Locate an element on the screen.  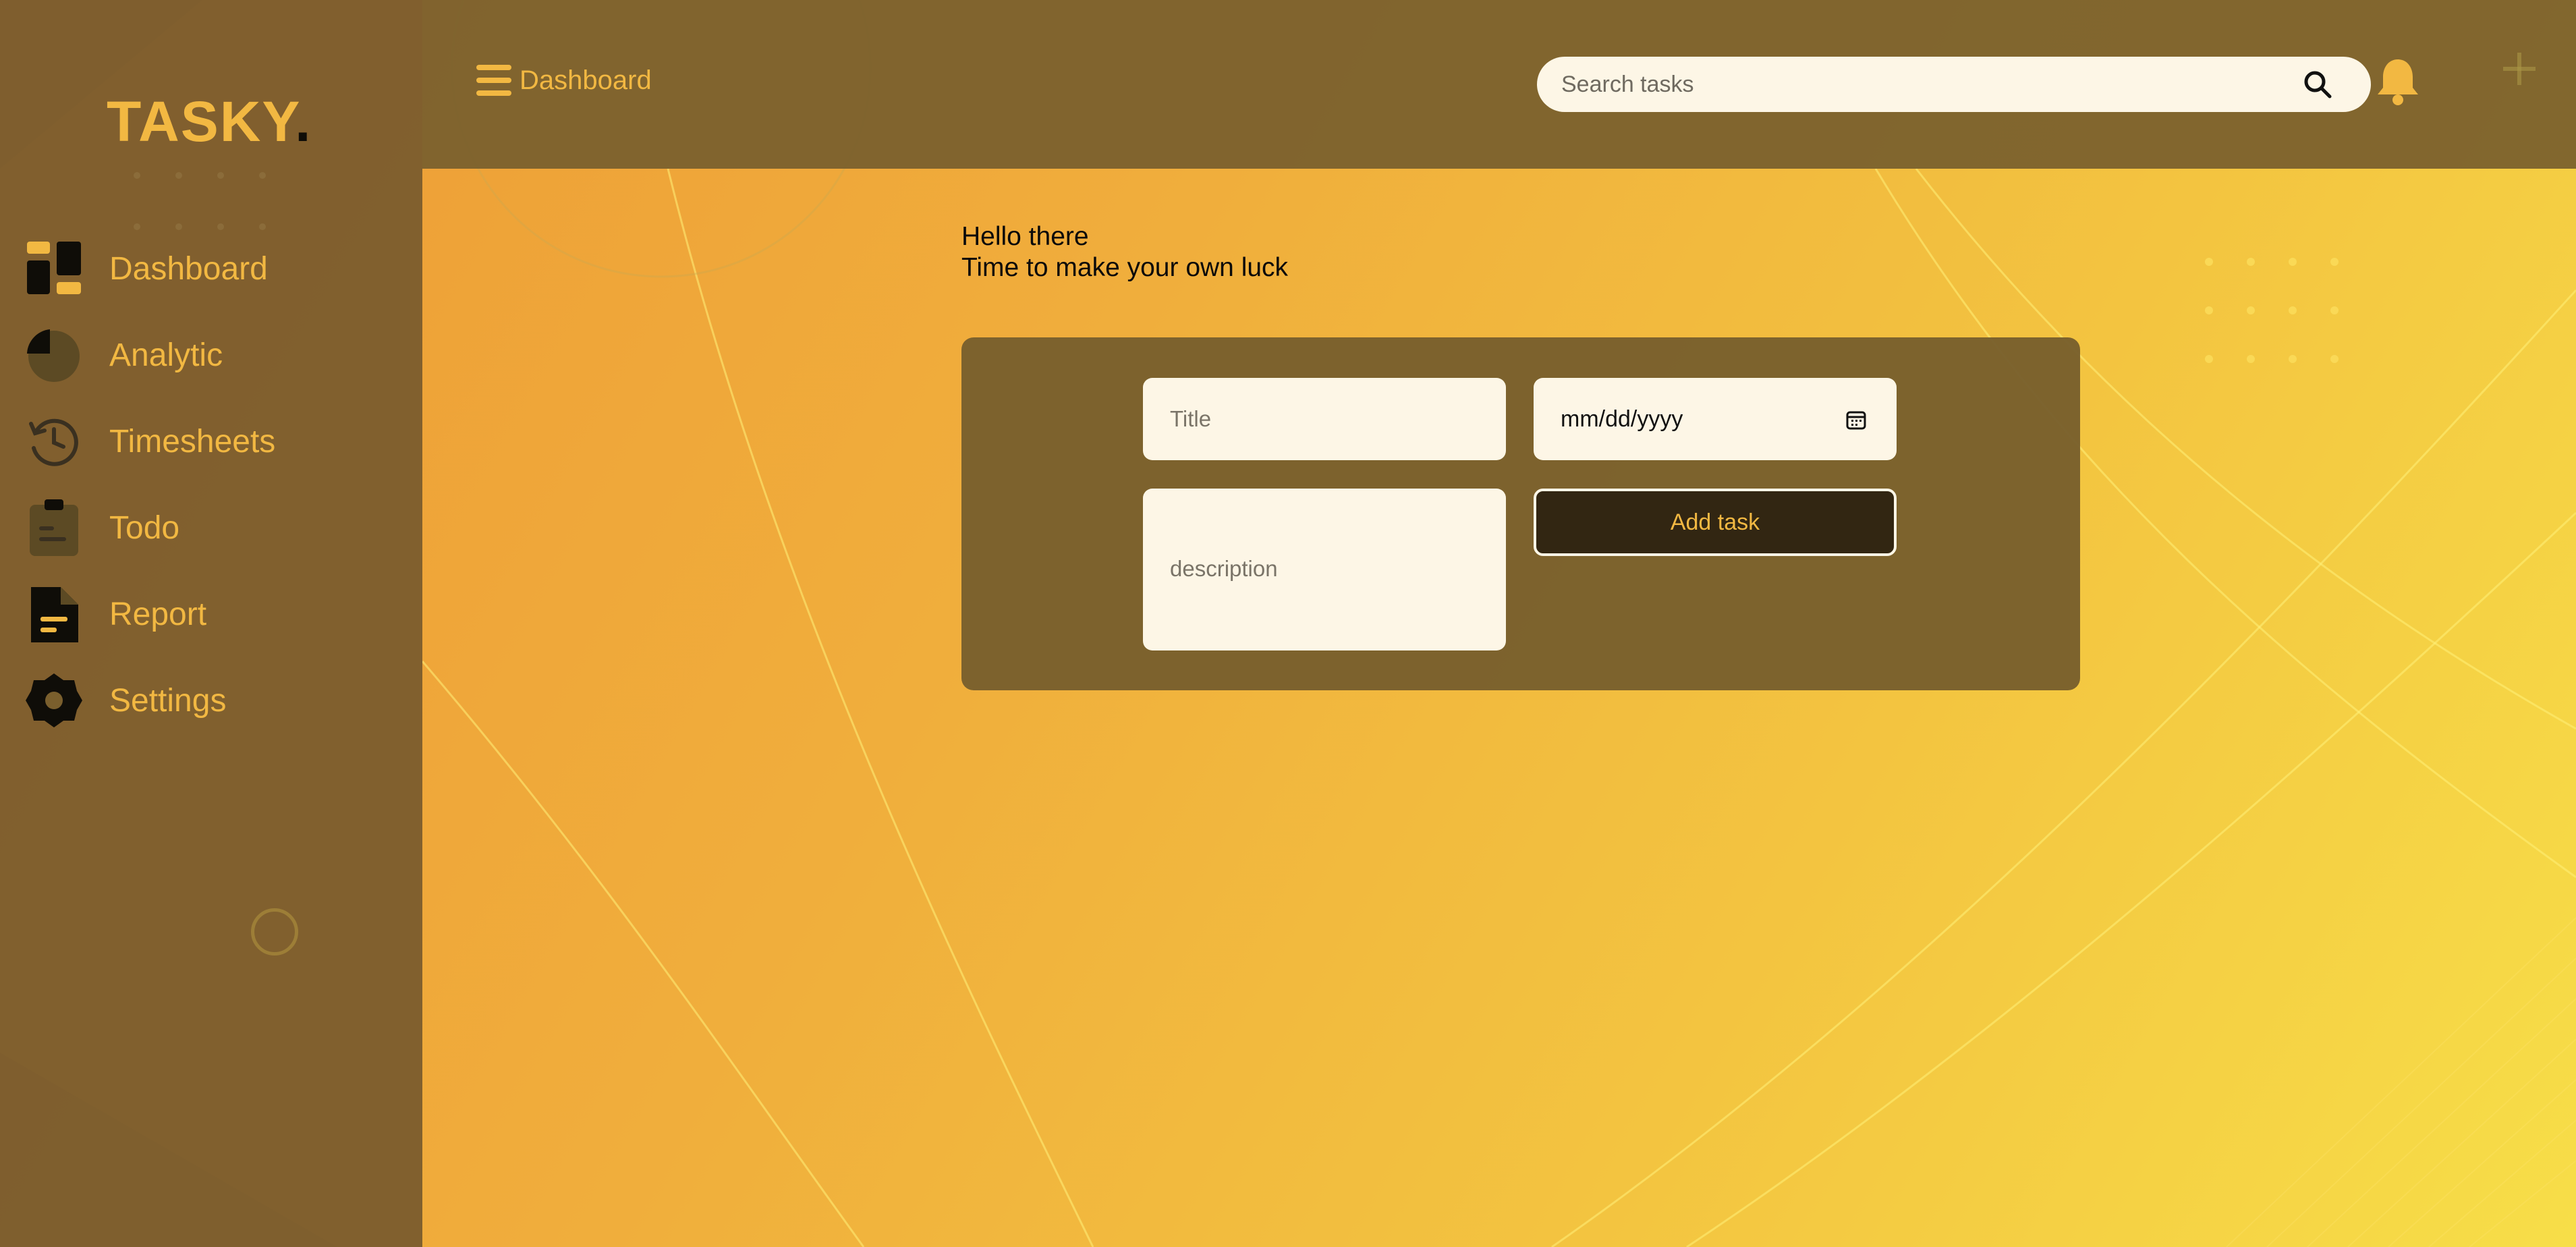
sidebar-item-label: Todo is located at coordinates (144, 528).